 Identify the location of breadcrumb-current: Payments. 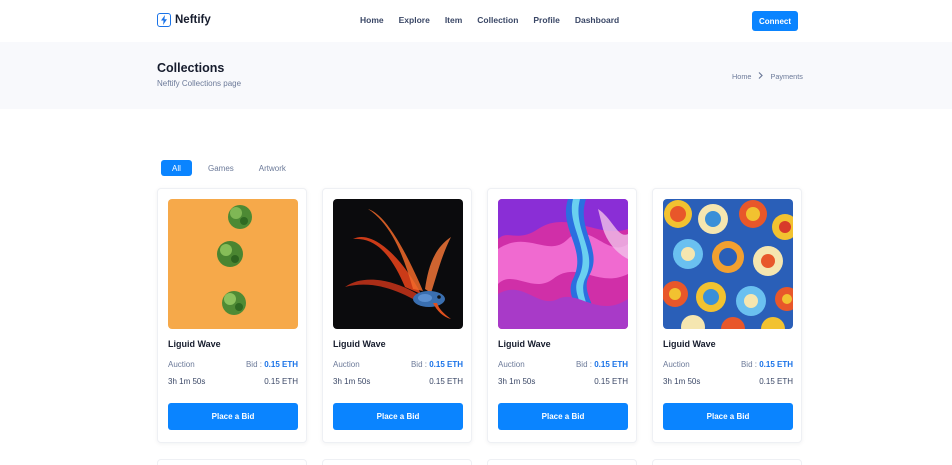
(786, 76).